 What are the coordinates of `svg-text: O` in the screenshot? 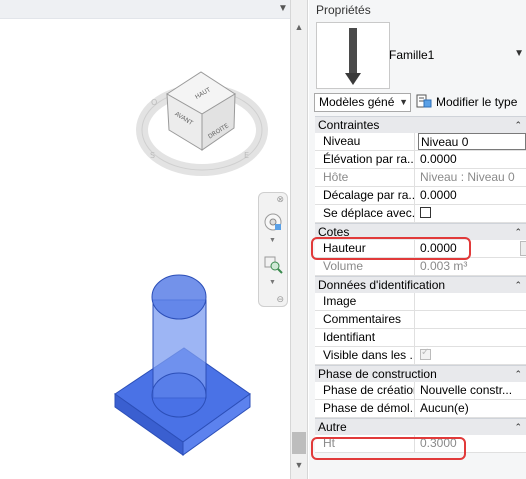 It's located at (154, 102).